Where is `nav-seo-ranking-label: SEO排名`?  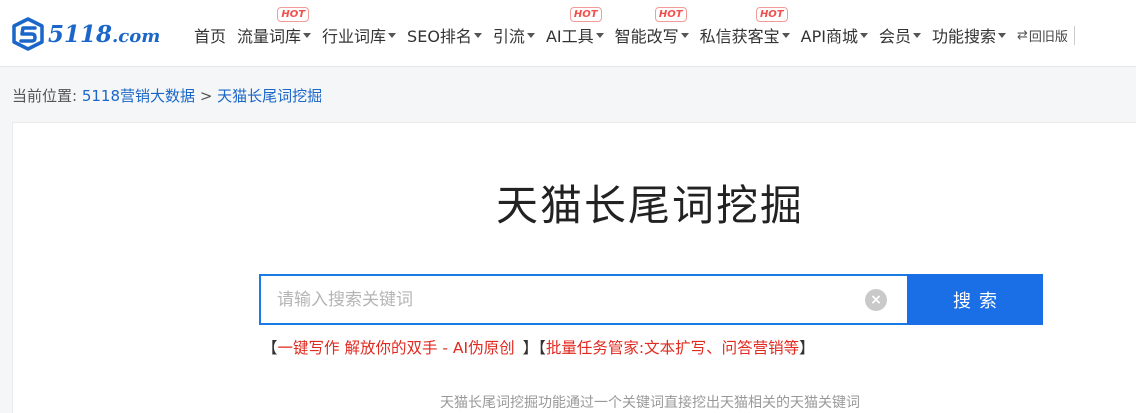 nav-seo-ranking-label: SEO排名 is located at coordinates (439, 36).